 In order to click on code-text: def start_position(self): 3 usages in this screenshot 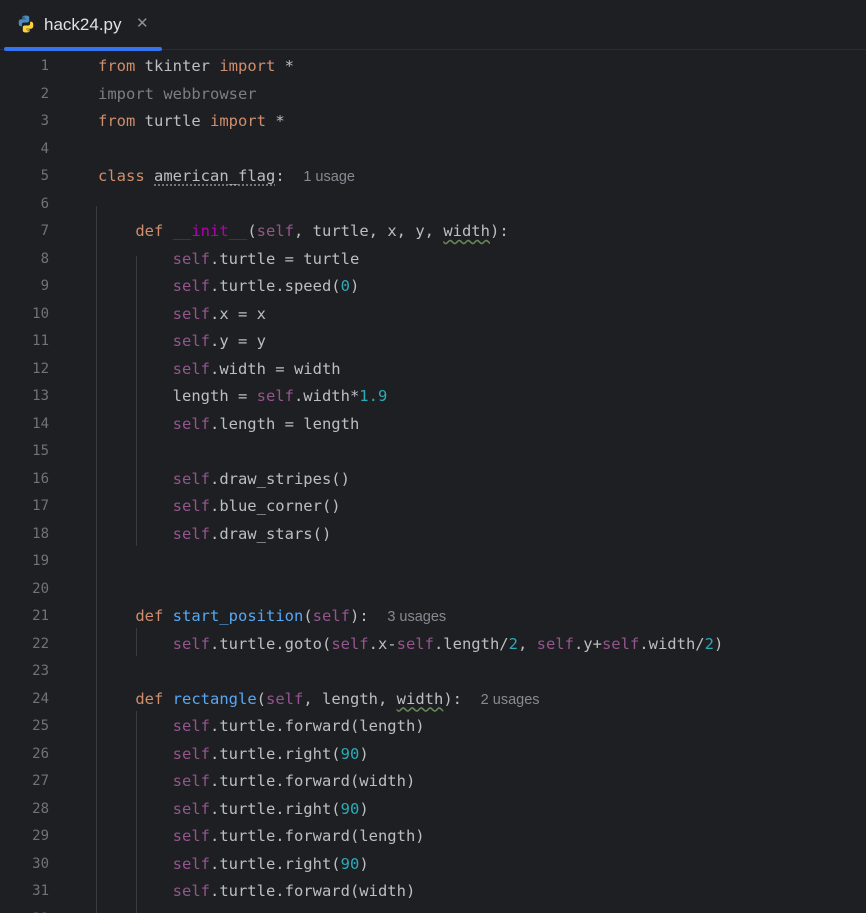, I will do `click(272, 617)`.